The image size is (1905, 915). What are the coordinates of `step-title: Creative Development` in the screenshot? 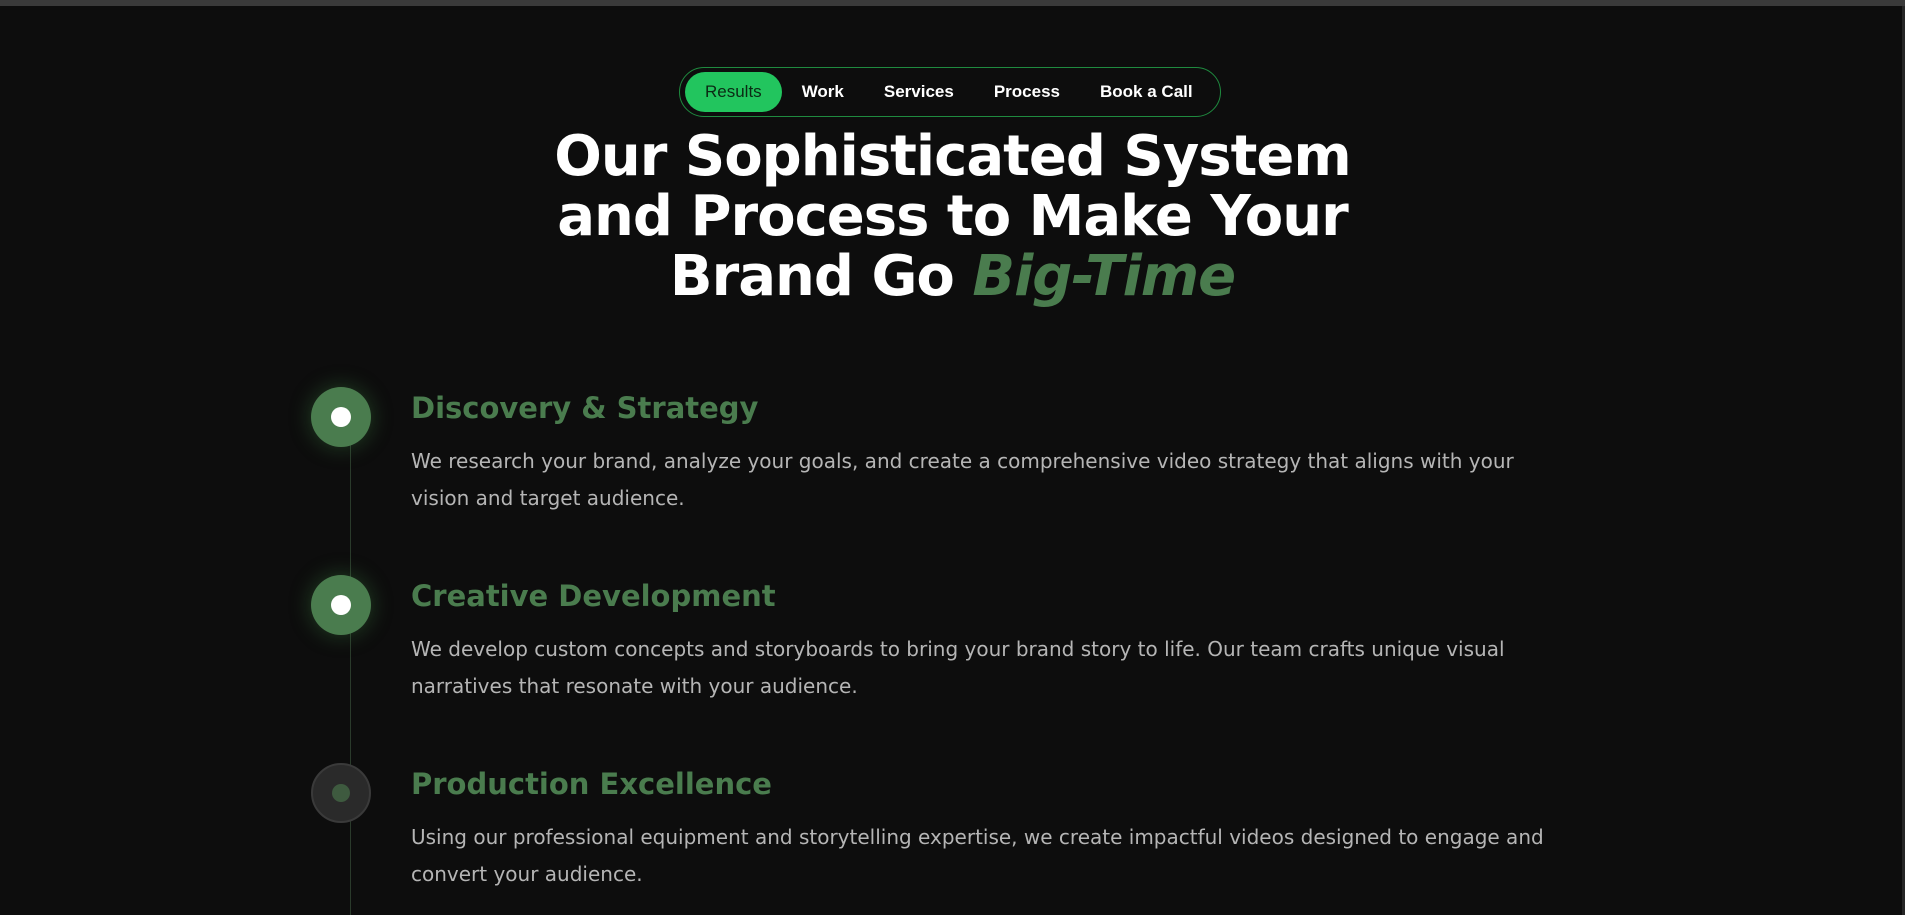 It's located at (593, 596).